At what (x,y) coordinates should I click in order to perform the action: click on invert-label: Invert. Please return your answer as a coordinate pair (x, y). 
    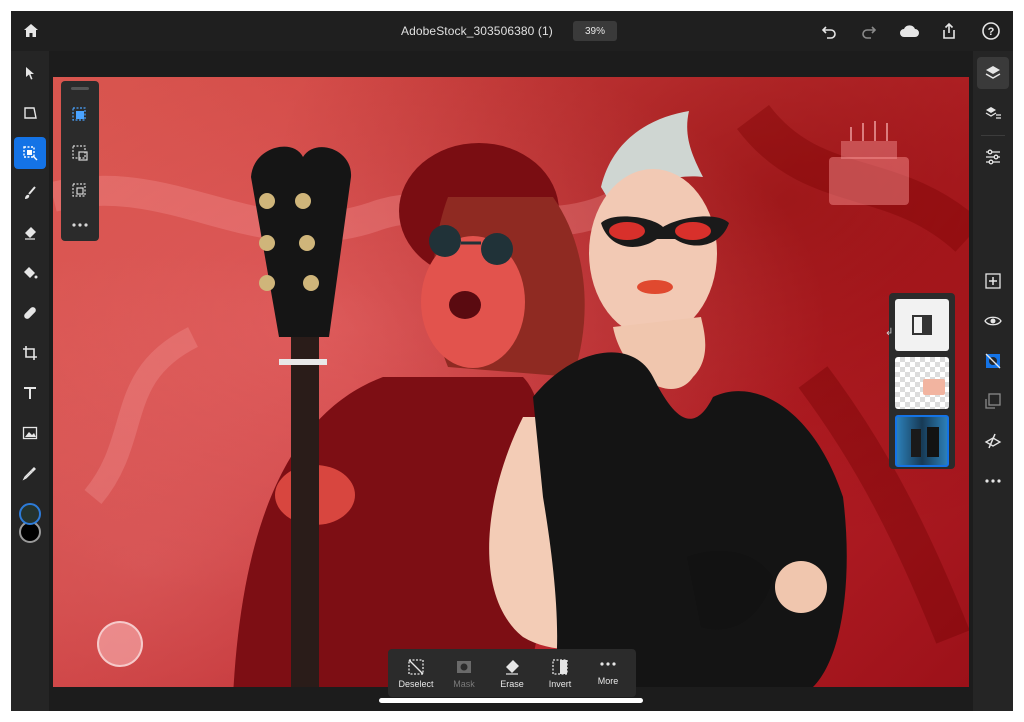
    Looking at the image, I should click on (560, 683).